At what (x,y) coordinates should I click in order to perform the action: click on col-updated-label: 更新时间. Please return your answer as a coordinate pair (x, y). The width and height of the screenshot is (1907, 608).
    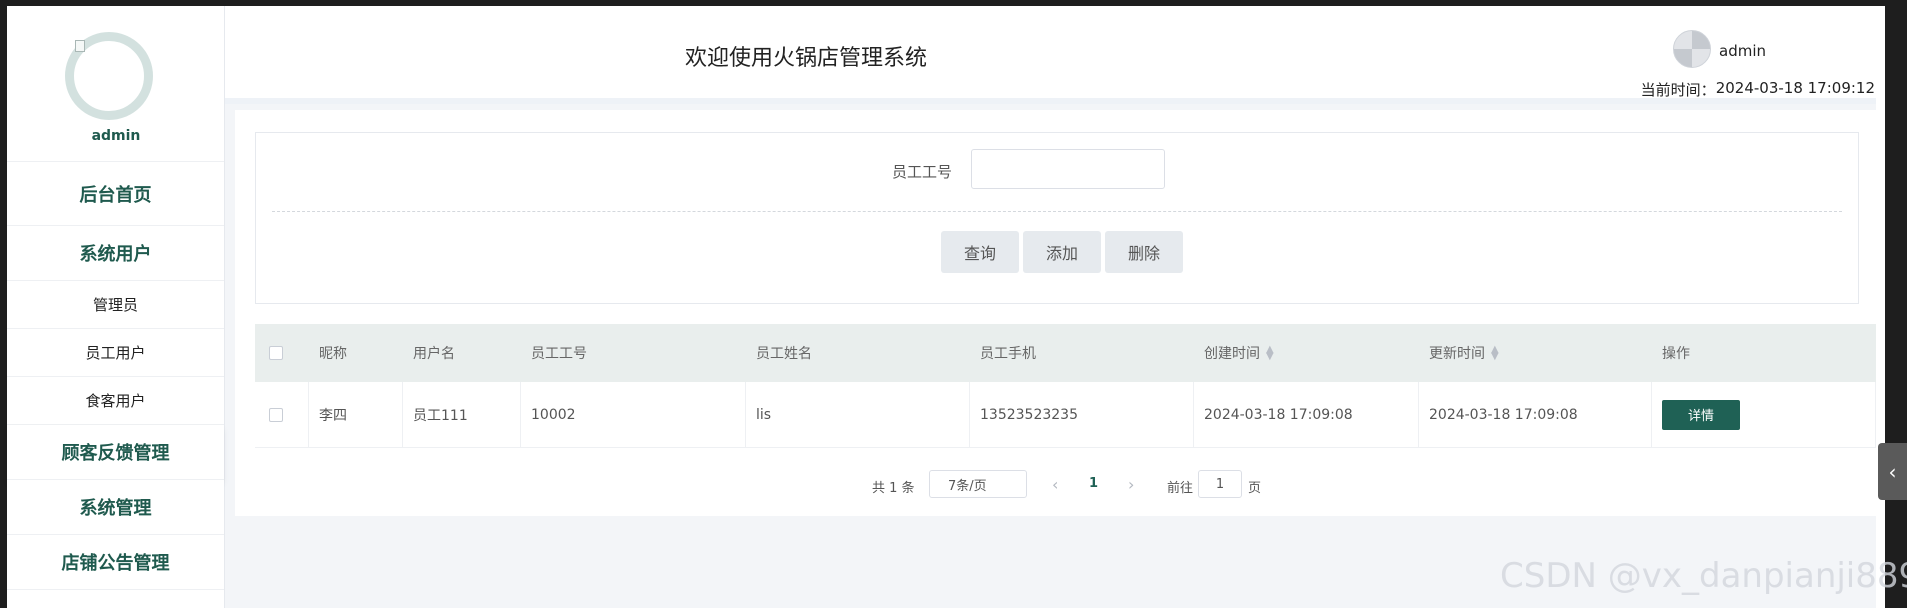
    Looking at the image, I should click on (1457, 354).